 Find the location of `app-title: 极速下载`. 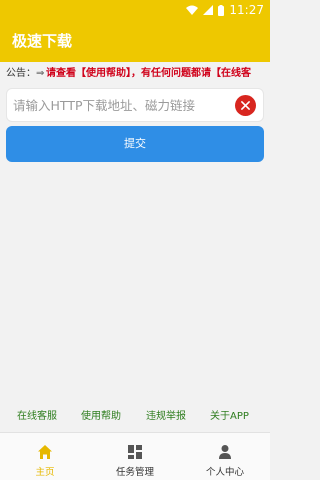

app-title: 极速下载 is located at coordinates (42, 41).